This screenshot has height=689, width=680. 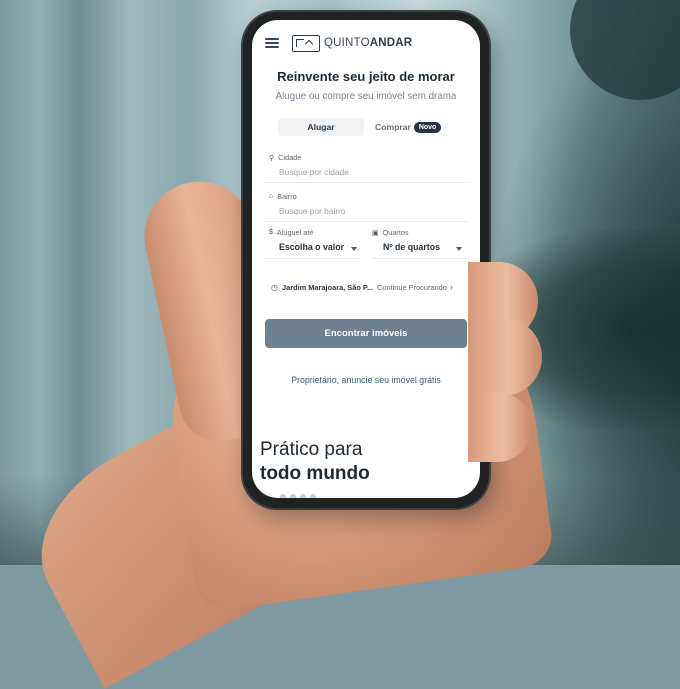 I want to click on city-underline, so click(x=366, y=182).